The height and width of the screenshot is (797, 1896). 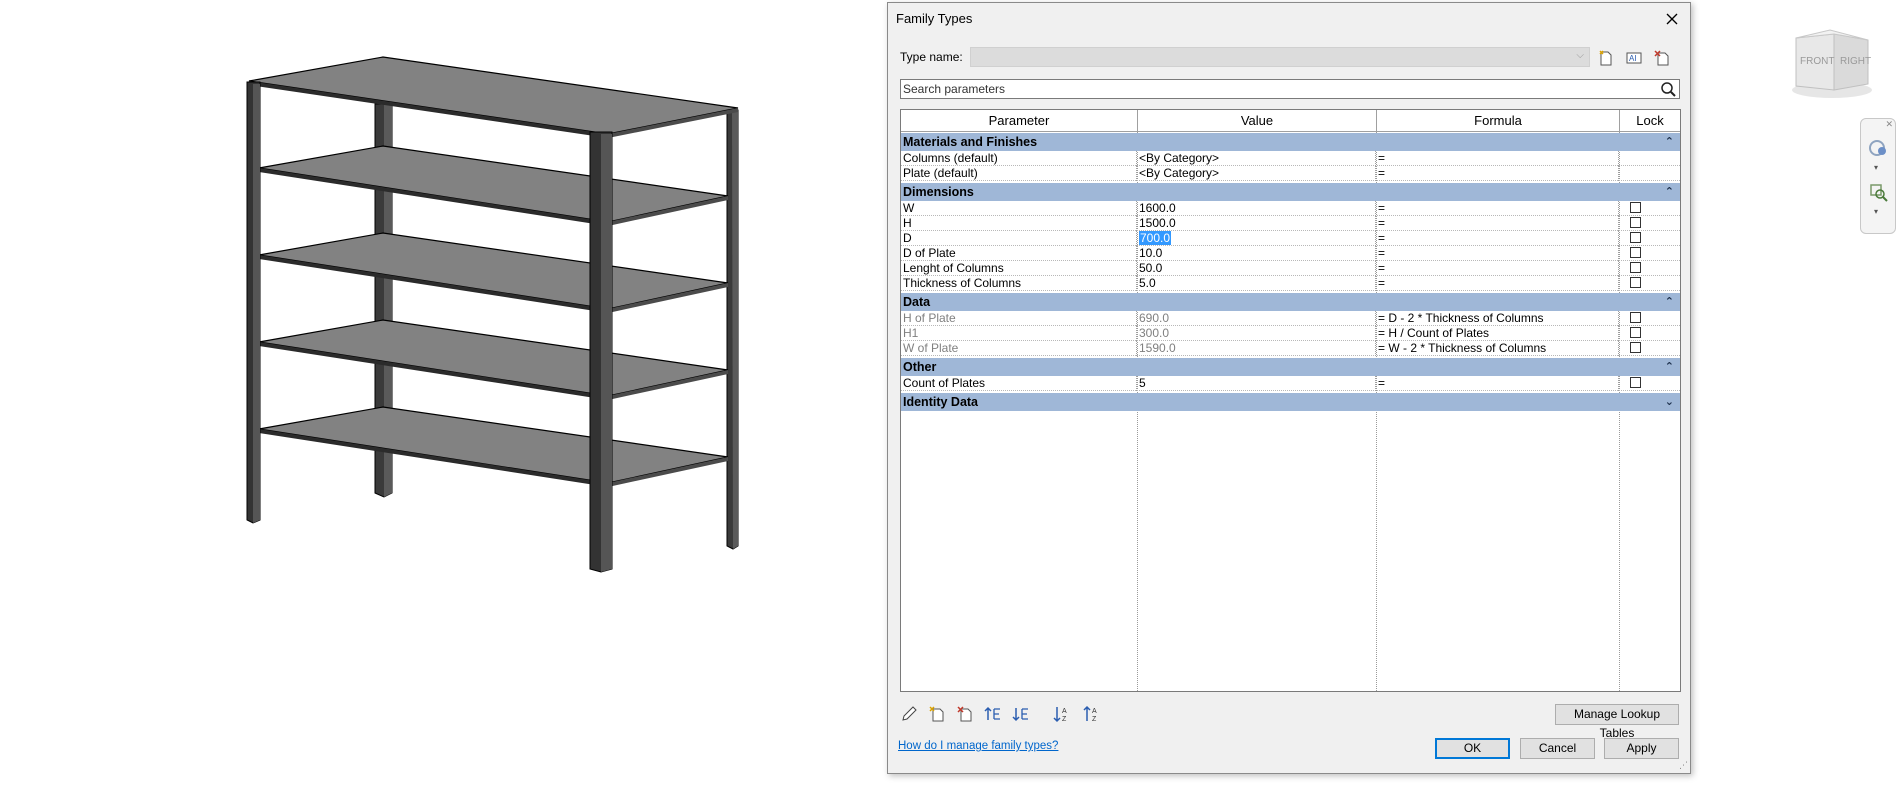 What do you see at coordinates (938, 192) in the screenshot?
I see `group-label: Dimensions` at bounding box center [938, 192].